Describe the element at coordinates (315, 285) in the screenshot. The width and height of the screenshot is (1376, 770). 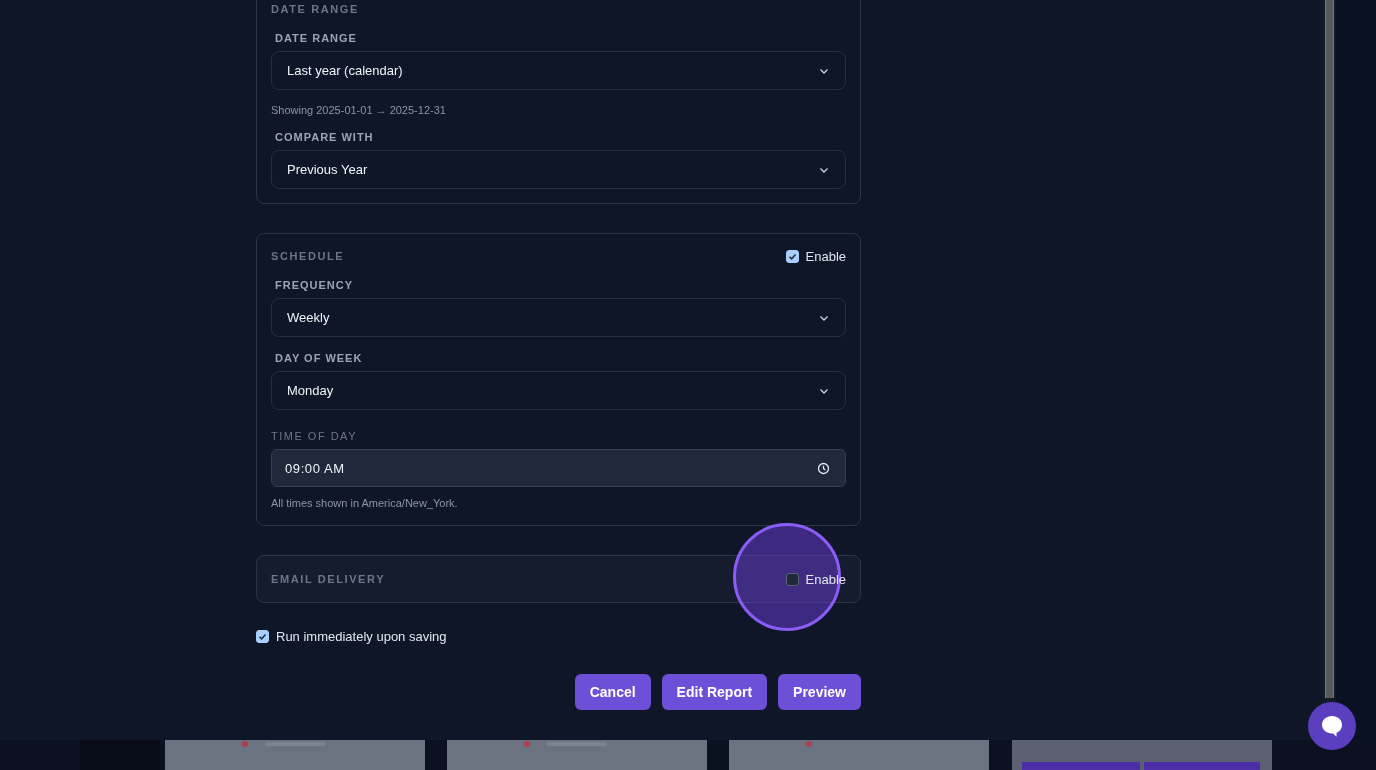
I see `field-label: FREQUENCY` at that location.